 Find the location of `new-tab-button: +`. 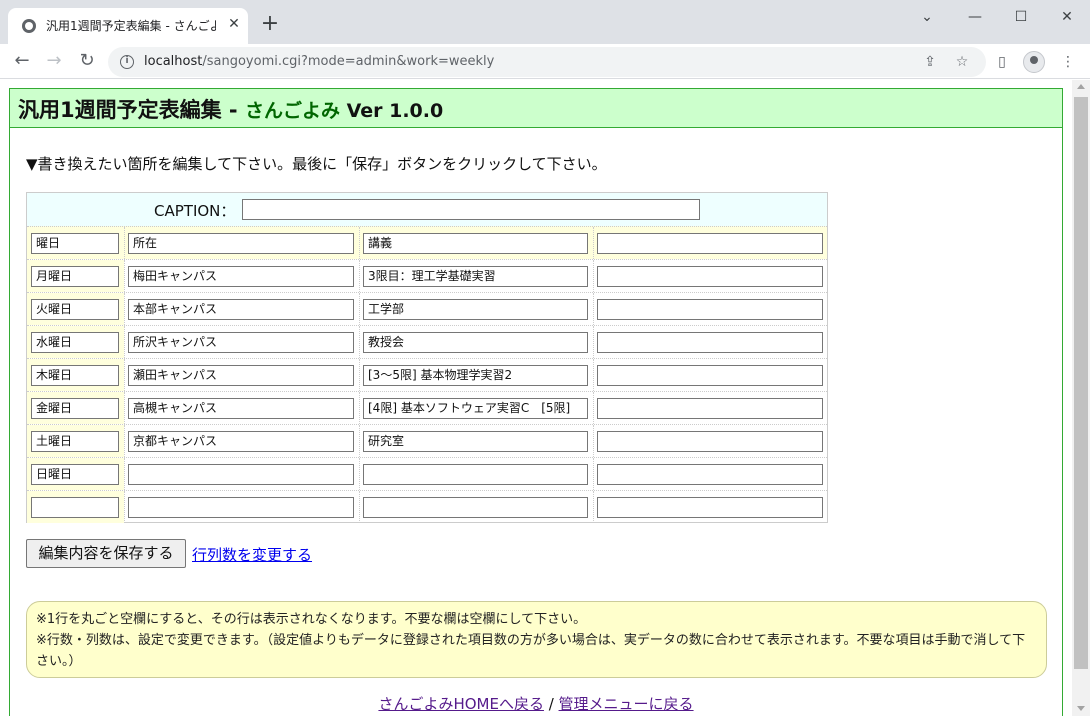

new-tab-button: + is located at coordinates (270, 25).